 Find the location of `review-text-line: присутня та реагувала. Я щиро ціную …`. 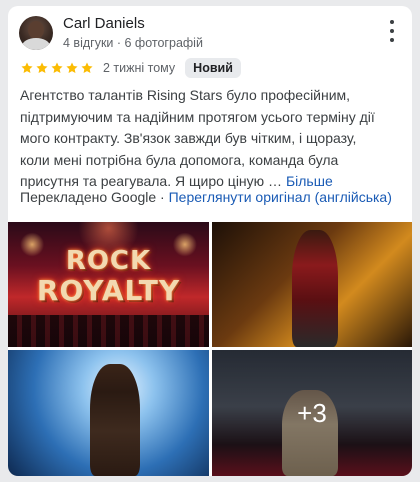

review-text-line: присутня та реагувала. Я щиро ціную … is located at coordinates (151, 181).